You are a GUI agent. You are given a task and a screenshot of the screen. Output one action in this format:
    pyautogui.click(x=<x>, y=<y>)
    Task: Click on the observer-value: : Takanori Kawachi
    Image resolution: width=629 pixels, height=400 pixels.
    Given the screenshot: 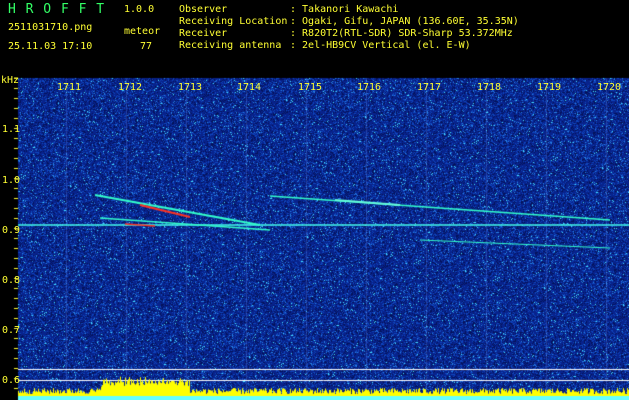 What is the action you would take?
    pyautogui.click(x=344, y=9)
    